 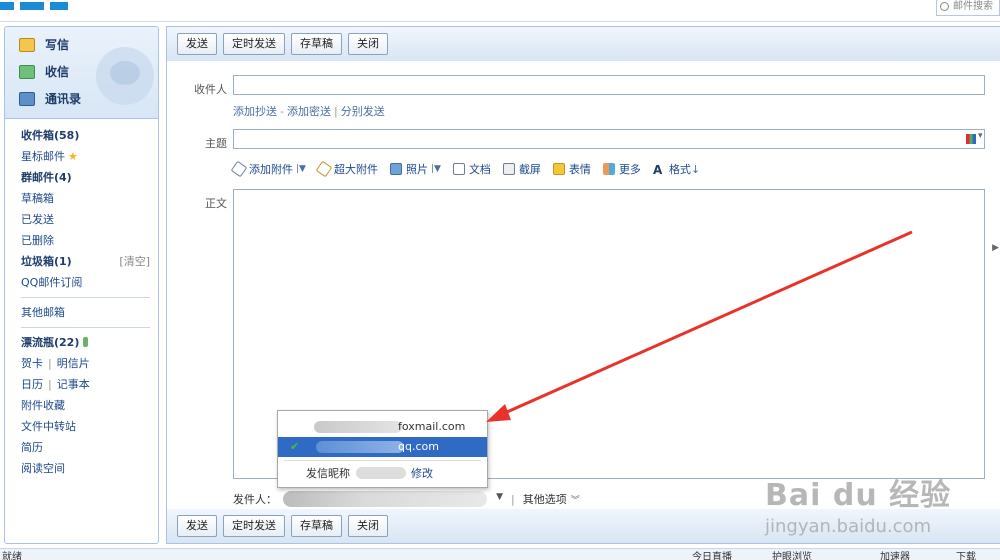 What do you see at coordinates (89, 219) in the screenshot?
I see `folder-sent: 已发送` at bounding box center [89, 219].